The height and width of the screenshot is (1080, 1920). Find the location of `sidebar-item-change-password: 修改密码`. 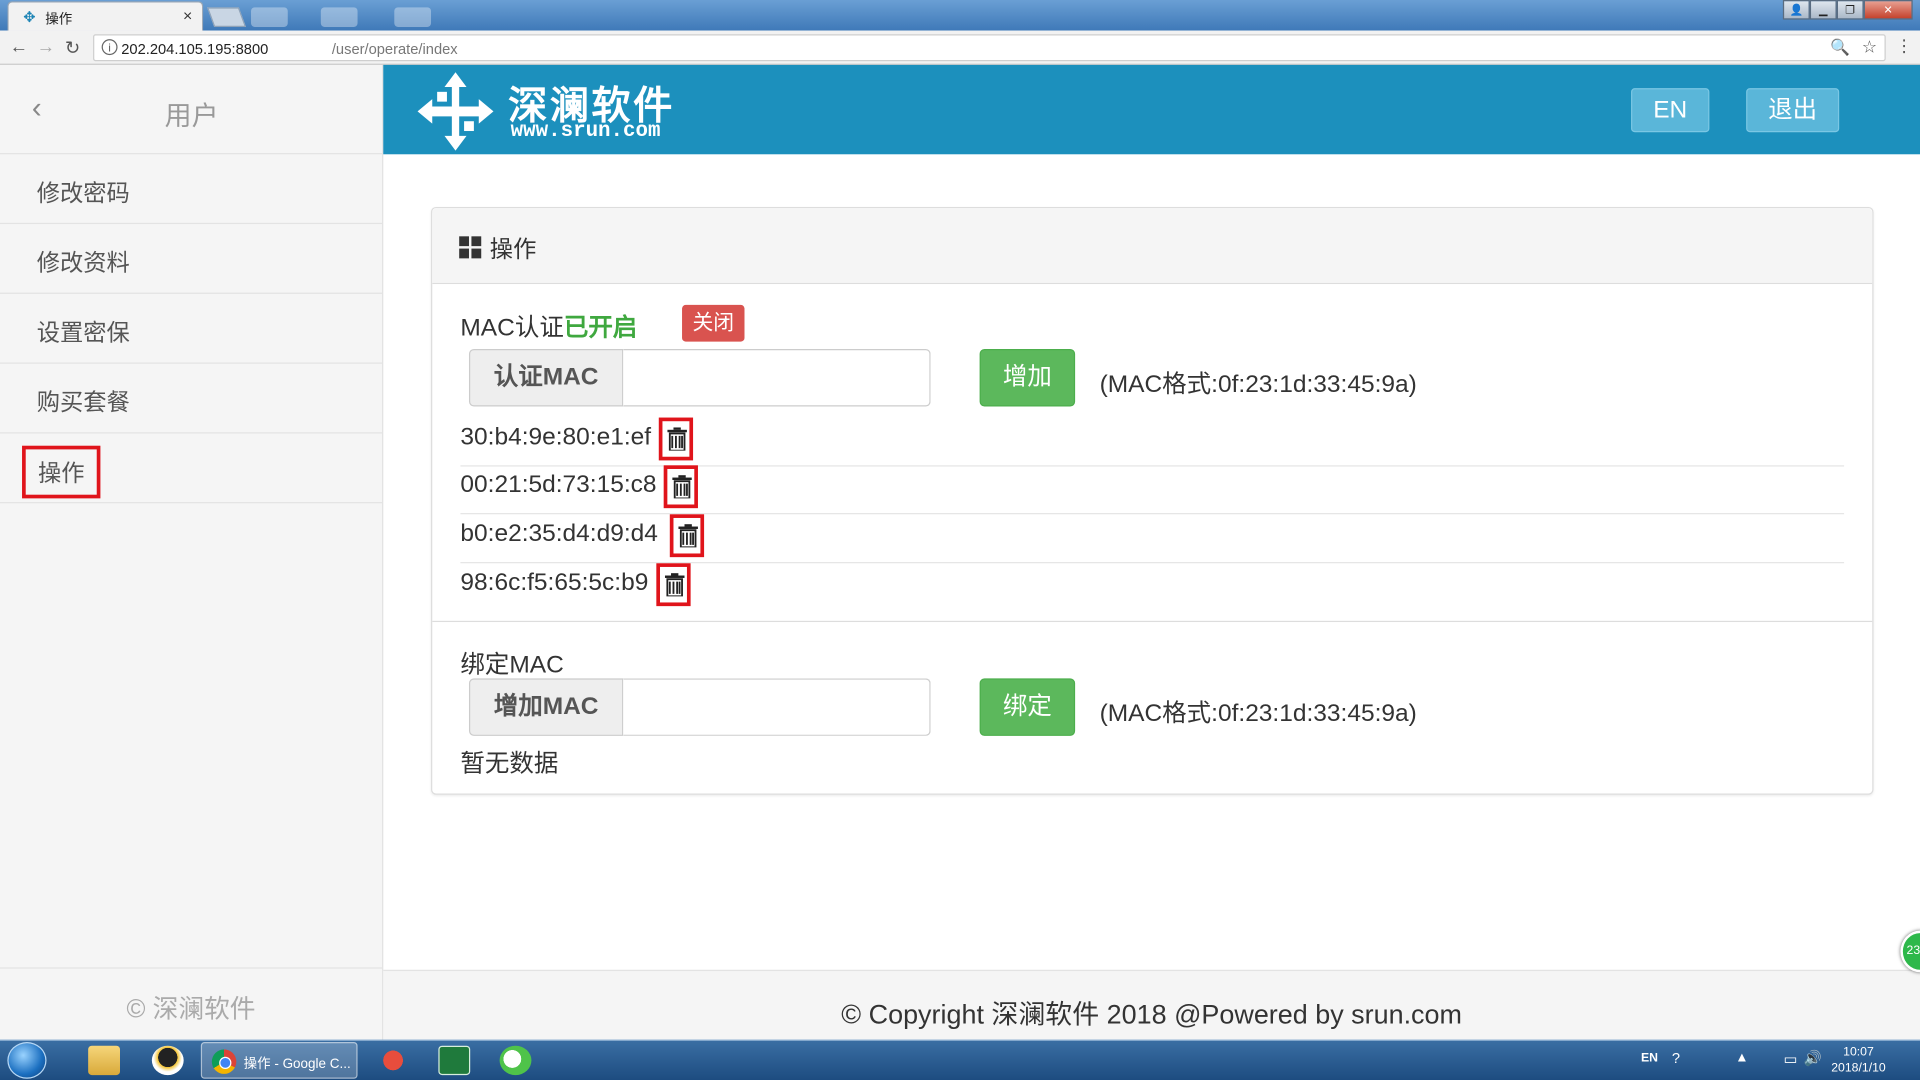

sidebar-item-change-password: 修改密码 is located at coordinates (191, 189).